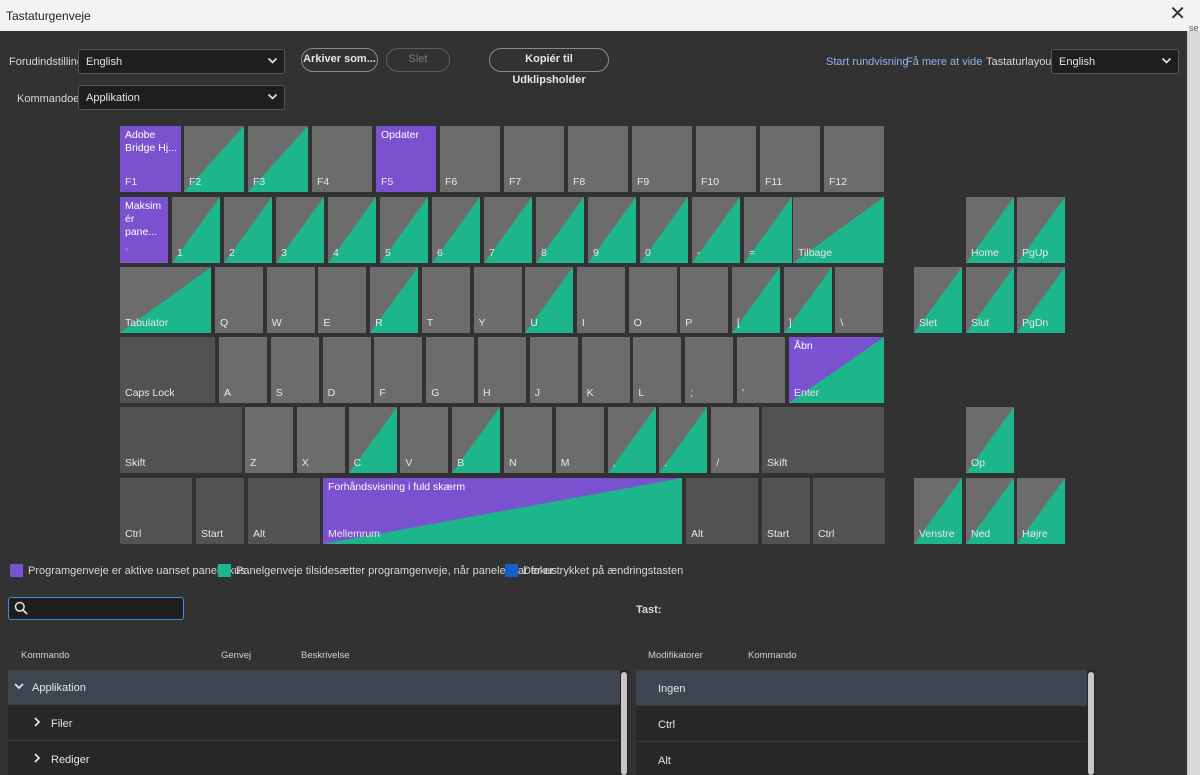  I want to click on key-period: ., so click(683, 440).